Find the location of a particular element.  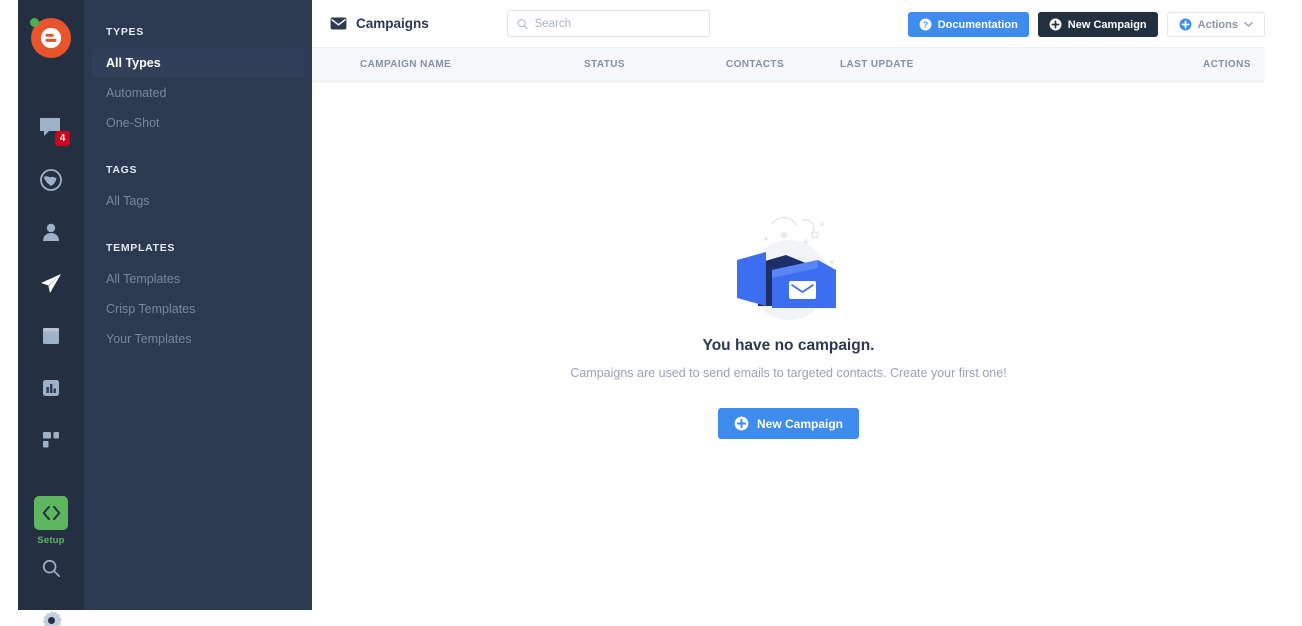

paper-plane-icon is located at coordinates (51, 283).